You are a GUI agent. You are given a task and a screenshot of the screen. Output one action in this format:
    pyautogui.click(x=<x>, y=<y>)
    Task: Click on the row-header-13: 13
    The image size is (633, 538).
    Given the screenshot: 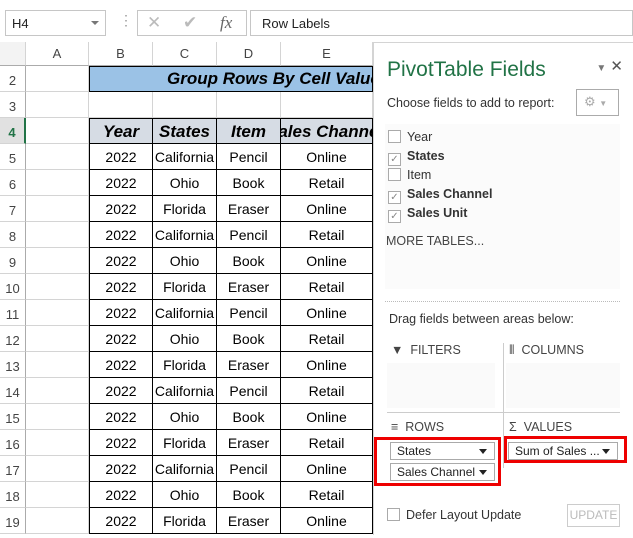 What is the action you would take?
    pyautogui.click(x=13, y=365)
    